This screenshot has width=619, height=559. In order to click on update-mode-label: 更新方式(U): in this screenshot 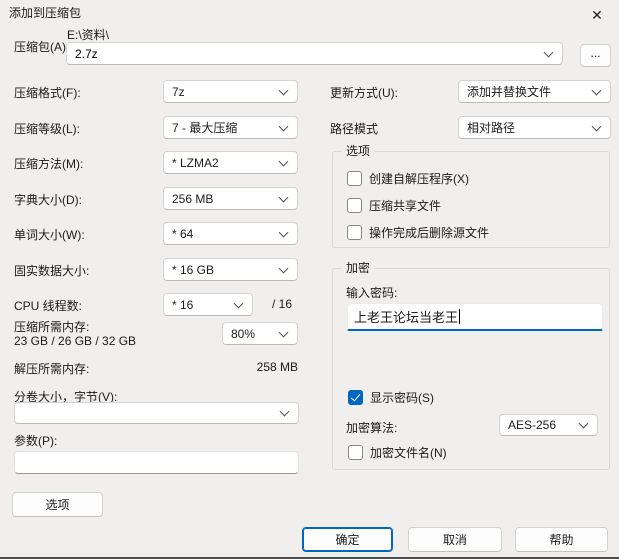, I will do `click(364, 93)`.